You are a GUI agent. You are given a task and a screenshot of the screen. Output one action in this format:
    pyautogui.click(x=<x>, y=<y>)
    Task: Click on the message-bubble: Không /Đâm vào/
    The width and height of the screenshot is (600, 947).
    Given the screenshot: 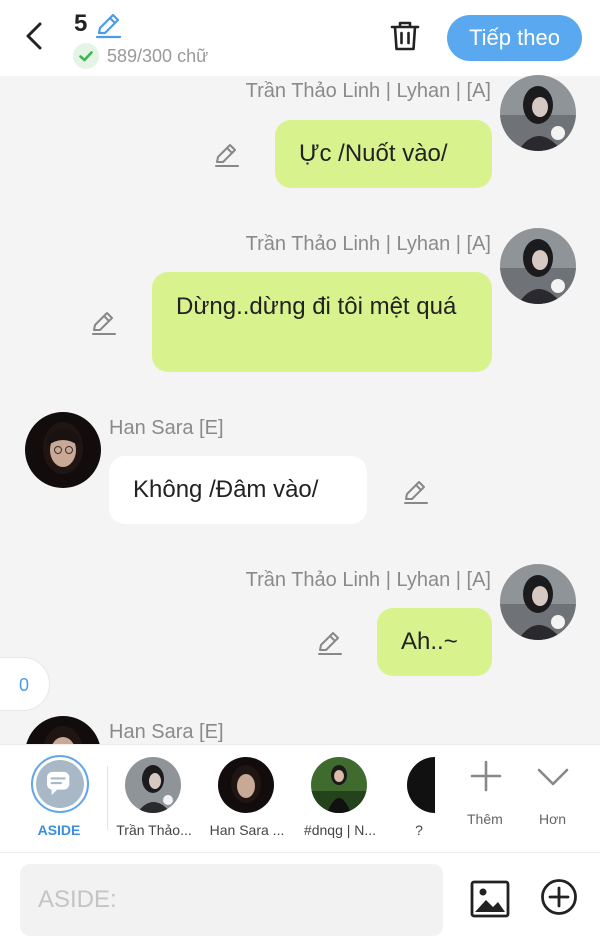 What is the action you would take?
    pyautogui.click(x=238, y=490)
    